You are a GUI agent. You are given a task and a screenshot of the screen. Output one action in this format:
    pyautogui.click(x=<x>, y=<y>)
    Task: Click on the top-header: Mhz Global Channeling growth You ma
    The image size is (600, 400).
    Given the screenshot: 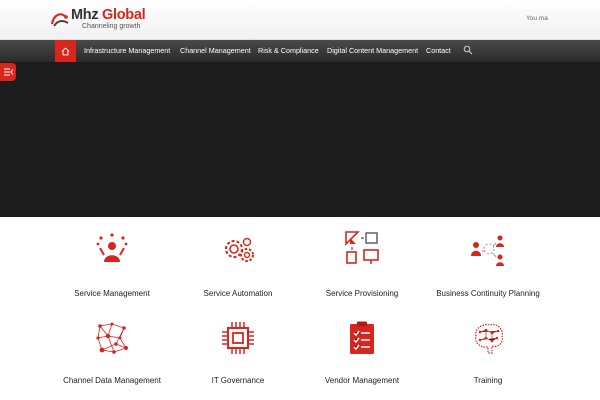 What is the action you would take?
    pyautogui.click(x=300, y=20)
    